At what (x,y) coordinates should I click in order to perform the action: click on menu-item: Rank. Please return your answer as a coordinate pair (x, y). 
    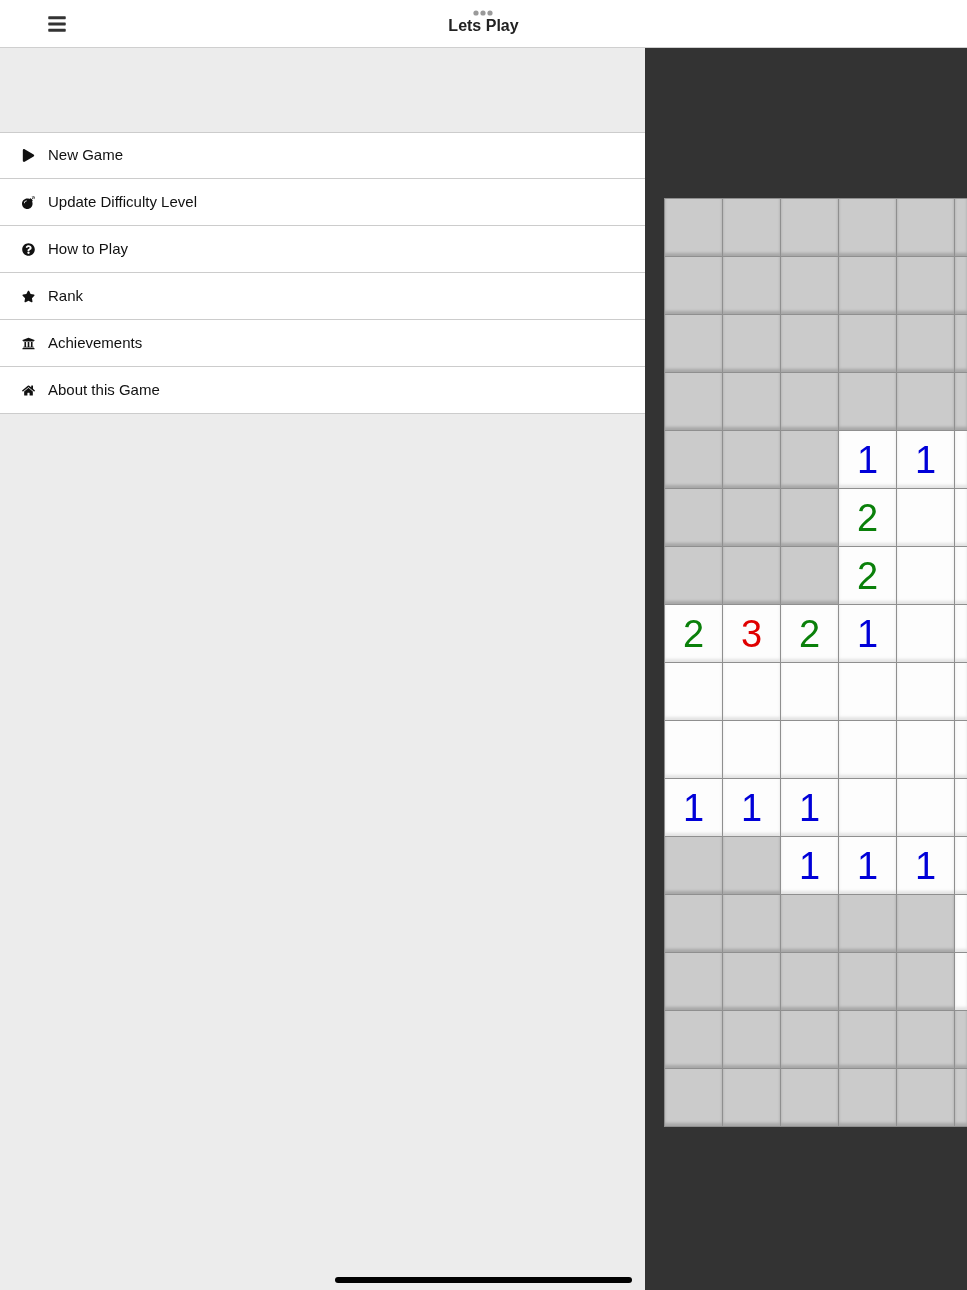
    Looking at the image, I should click on (322, 296).